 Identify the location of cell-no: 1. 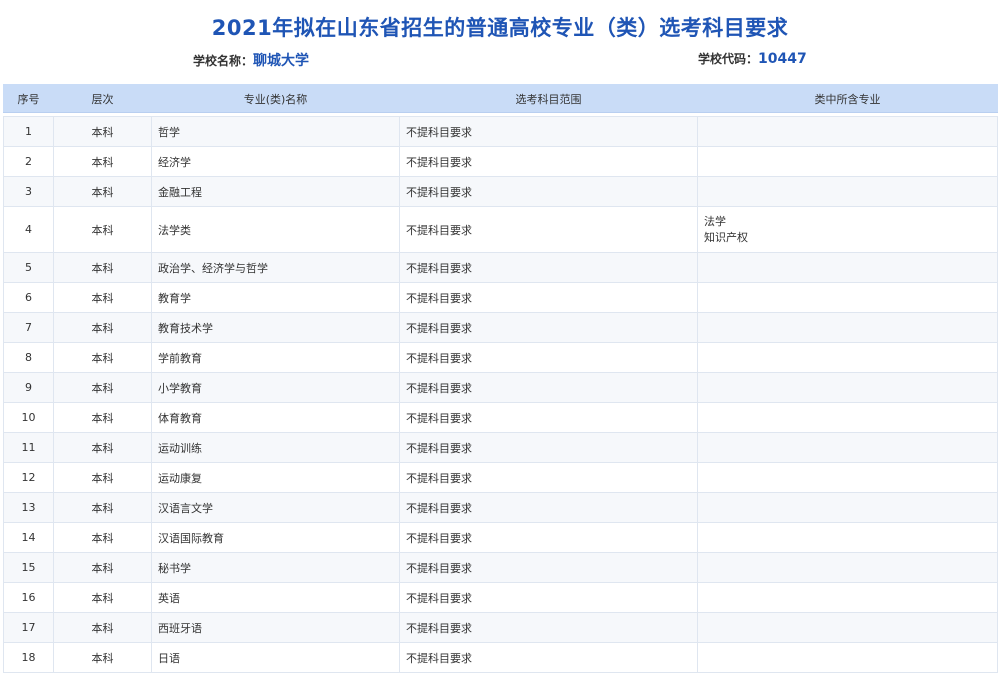
(28, 131).